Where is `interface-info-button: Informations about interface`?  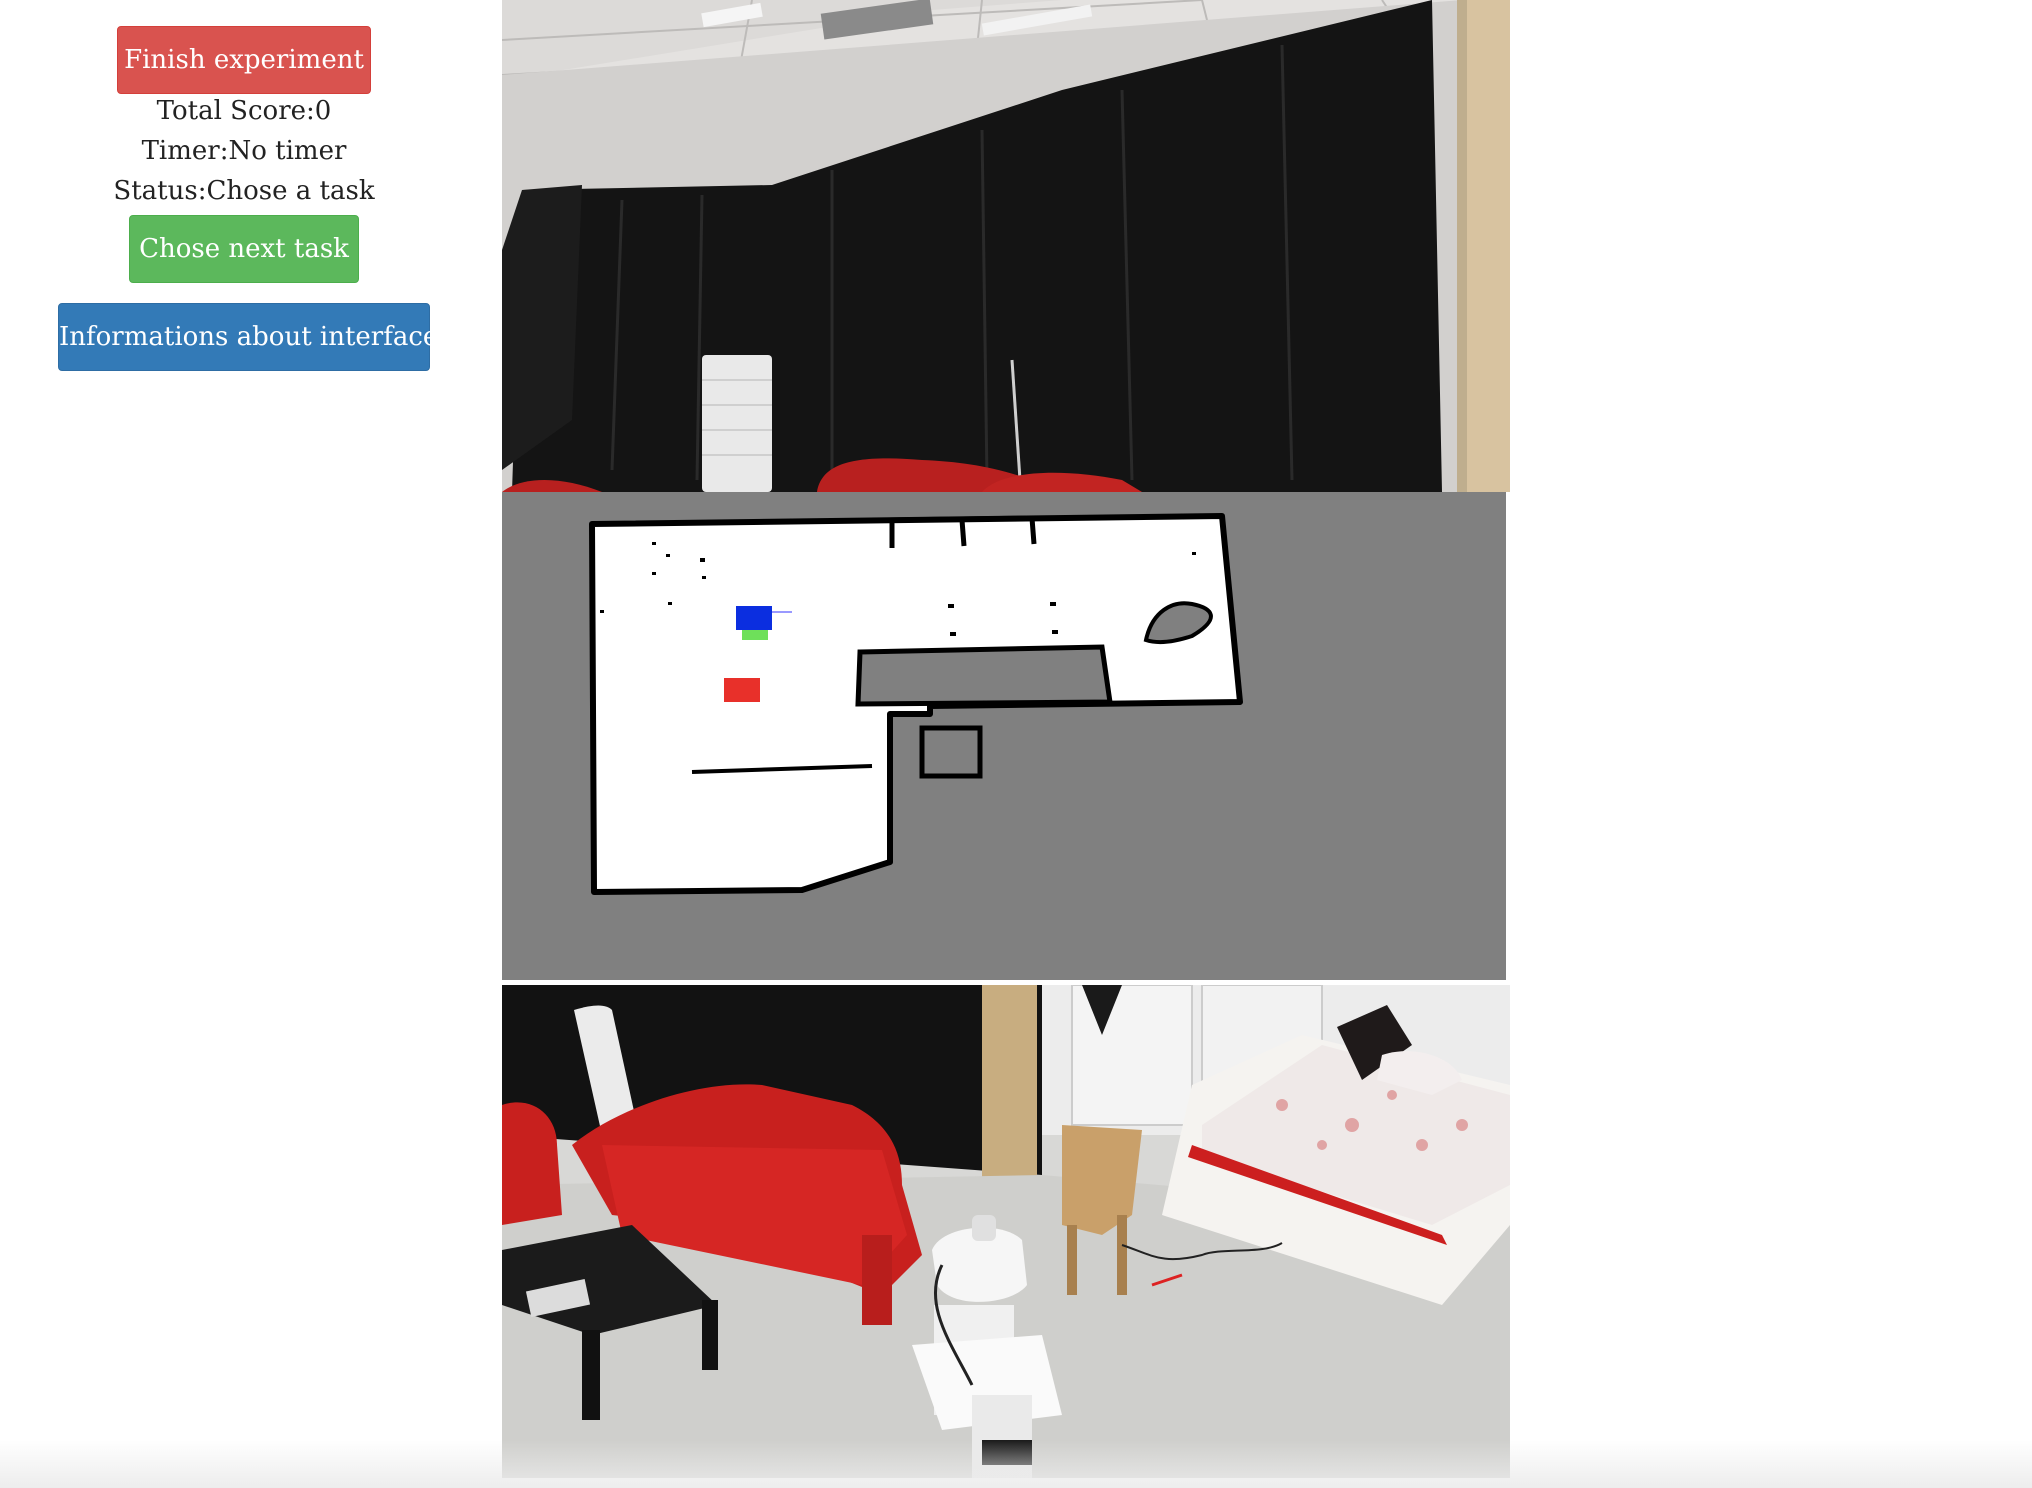 interface-info-button: Informations about interface is located at coordinates (248, 337).